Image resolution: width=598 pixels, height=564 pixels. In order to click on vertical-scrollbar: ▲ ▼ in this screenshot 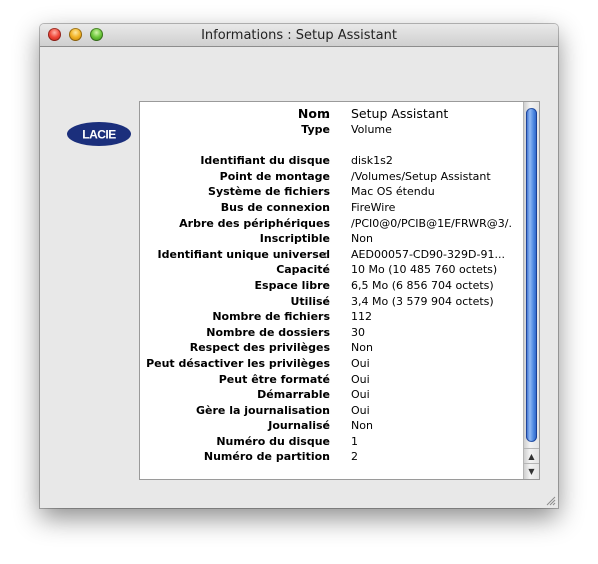, I will do `click(531, 290)`.